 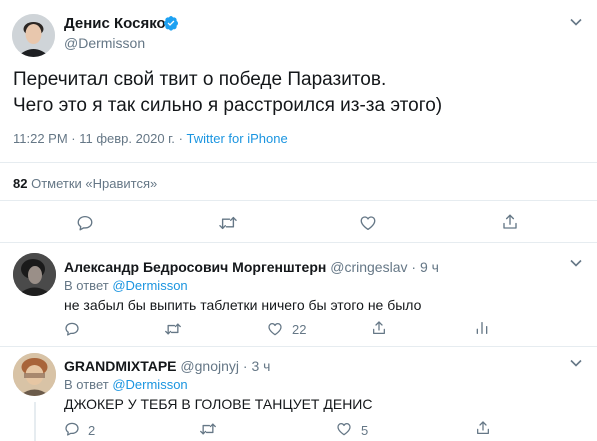 I want to click on reply-author-handle: @gnojnyj, so click(x=209, y=366).